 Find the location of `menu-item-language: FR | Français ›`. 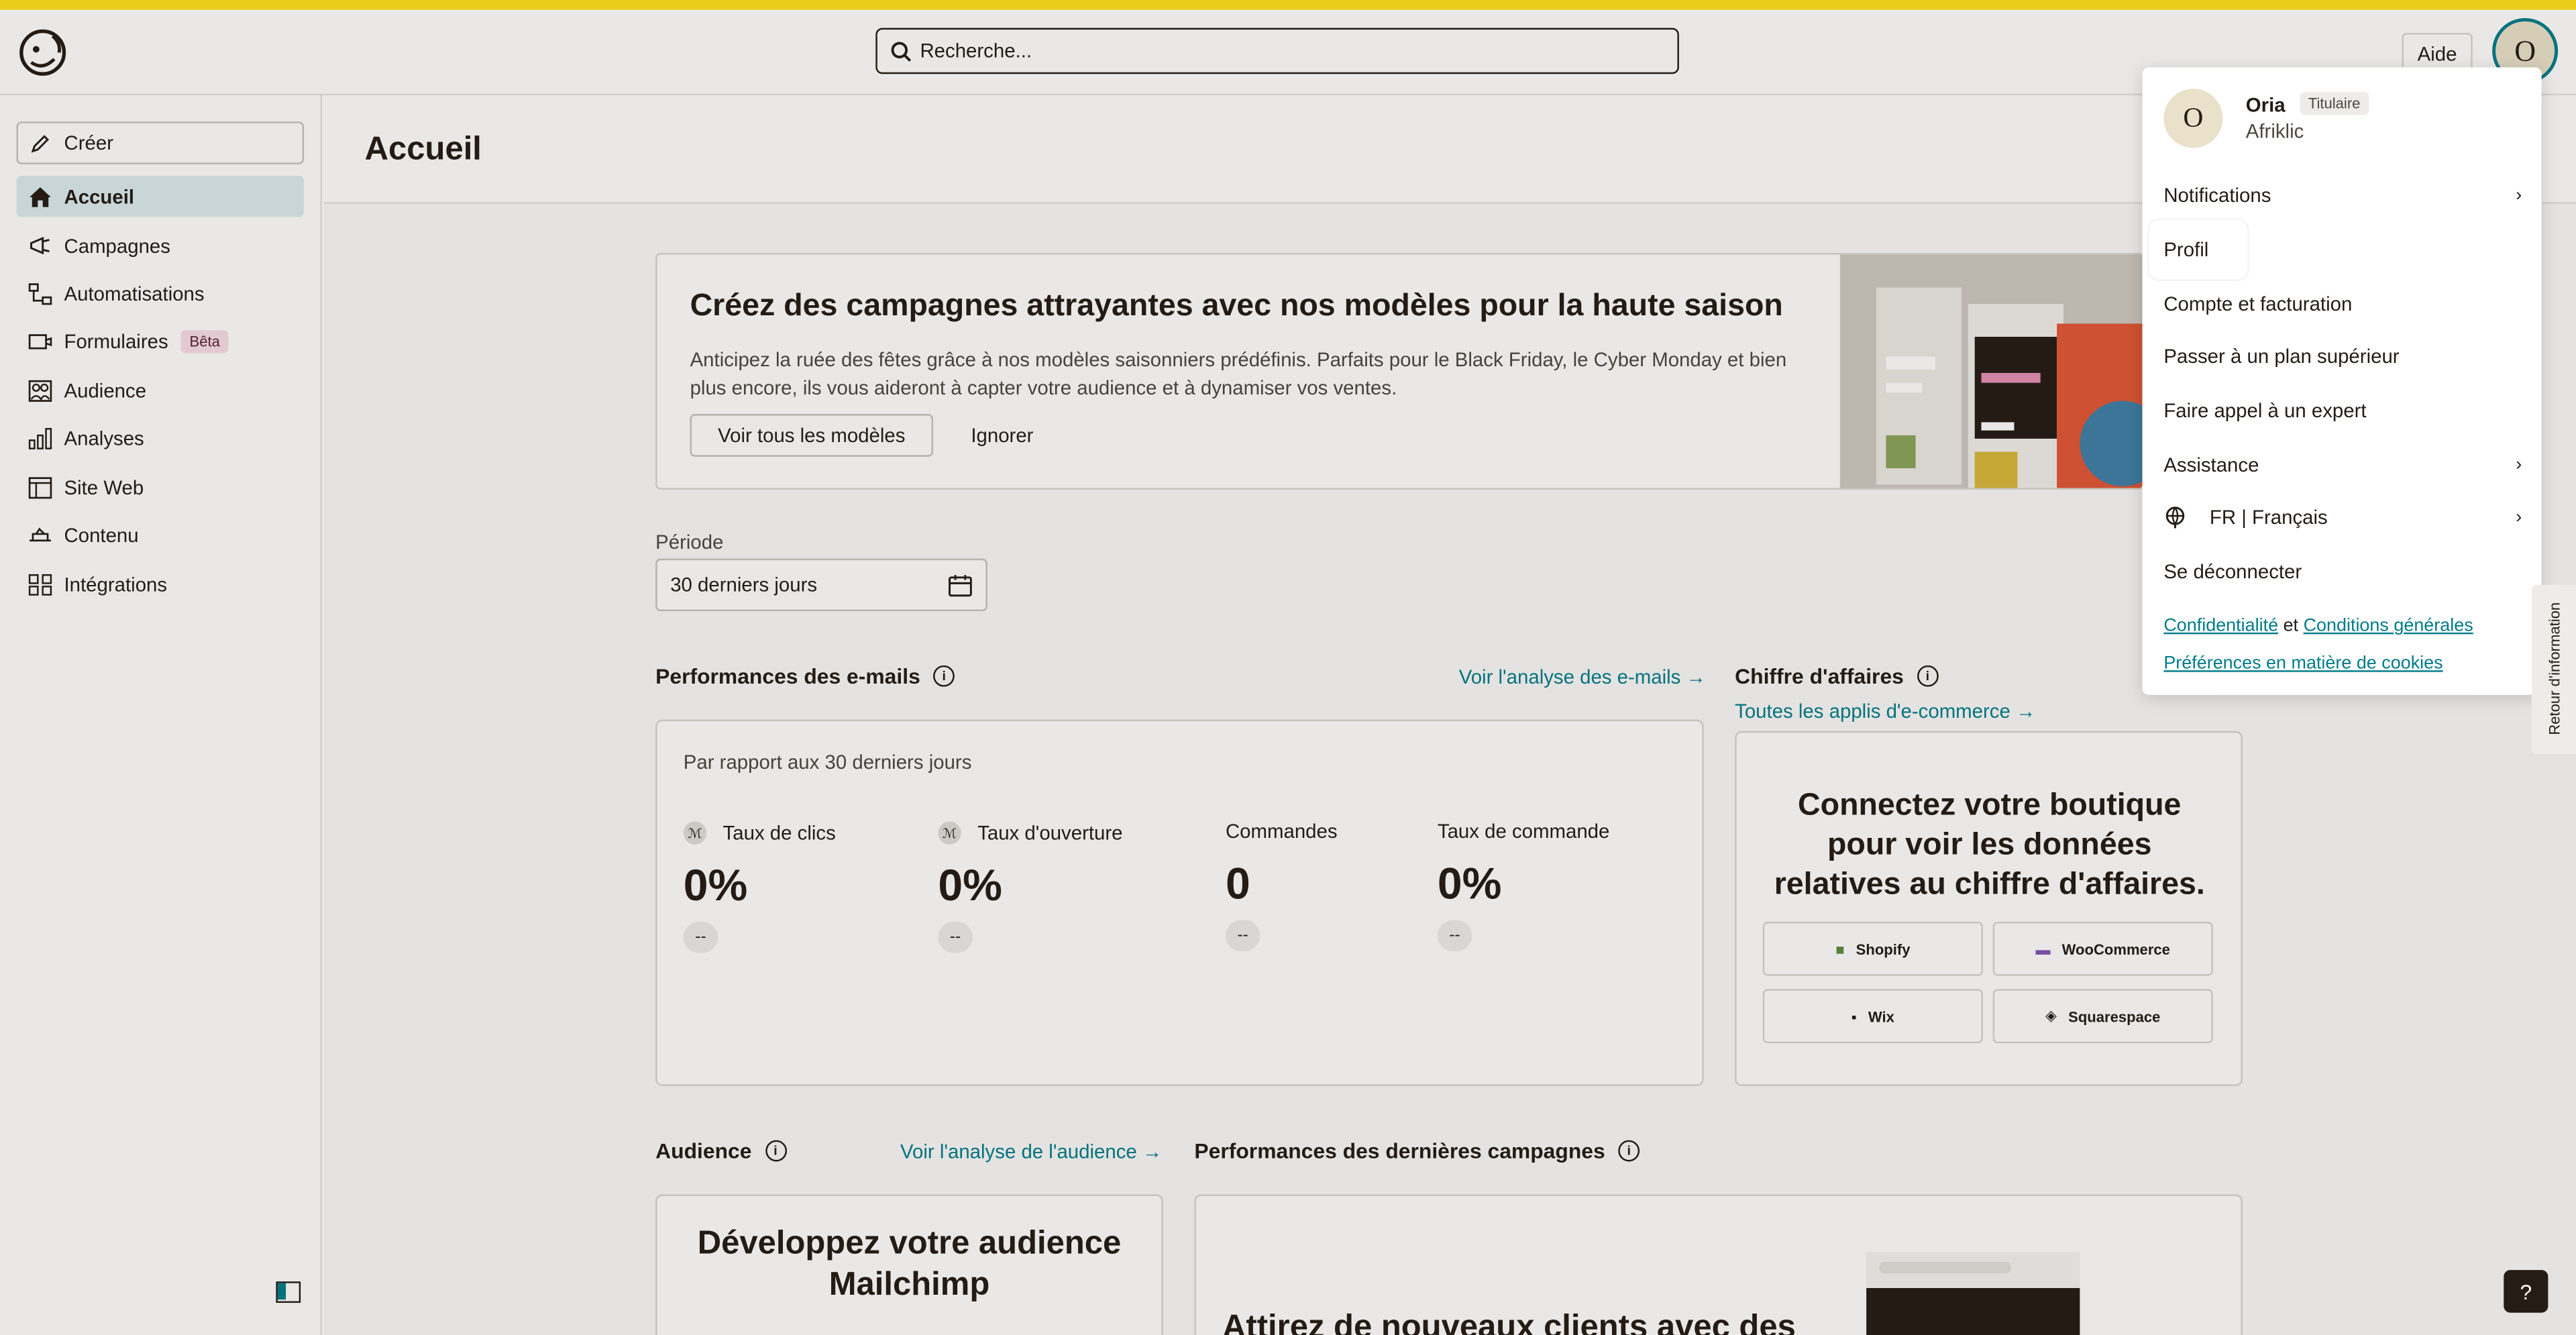

menu-item-language: FR | Français › is located at coordinates (2344, 517).